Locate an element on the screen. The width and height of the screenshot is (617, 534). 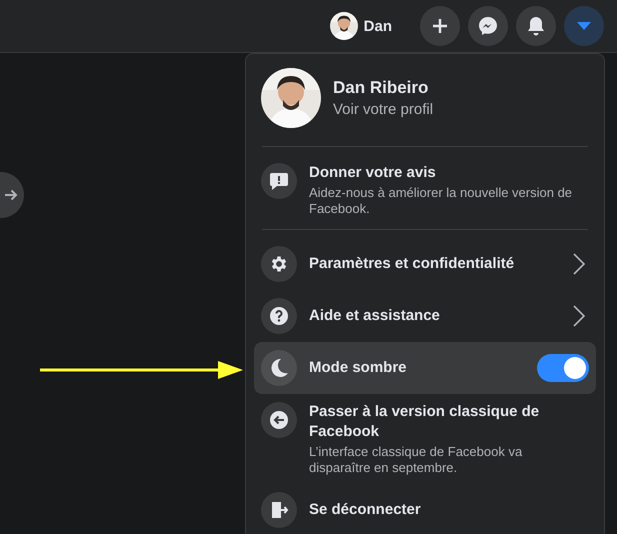
menu-item: Paramètres et confidentialité is located at coordinates (425, 264).